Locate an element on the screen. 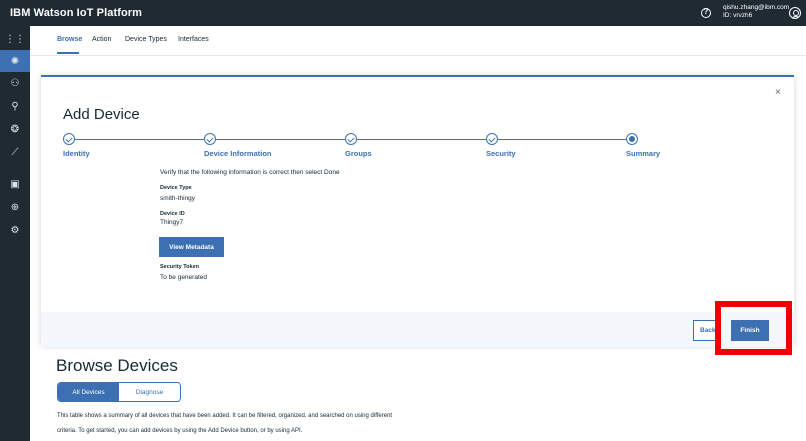  extensions-icon: ▣ is located at coordinates (15, 184).